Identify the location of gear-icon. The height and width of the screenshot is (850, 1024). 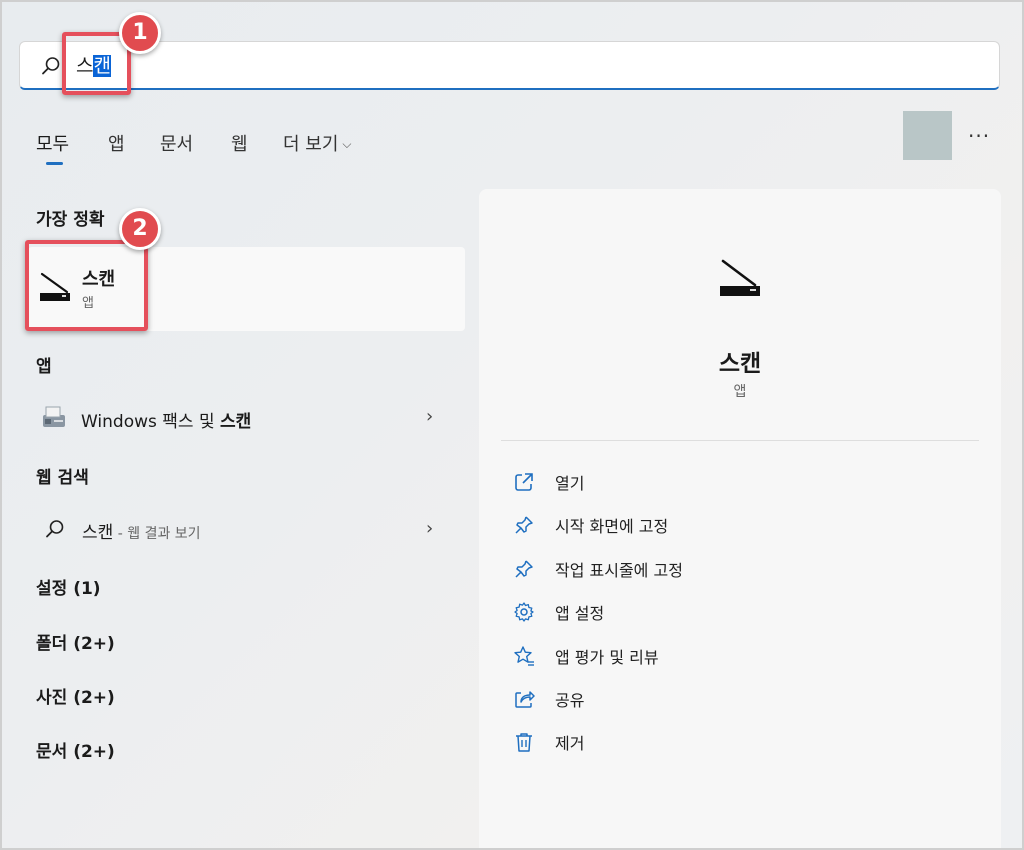
(524, 612).